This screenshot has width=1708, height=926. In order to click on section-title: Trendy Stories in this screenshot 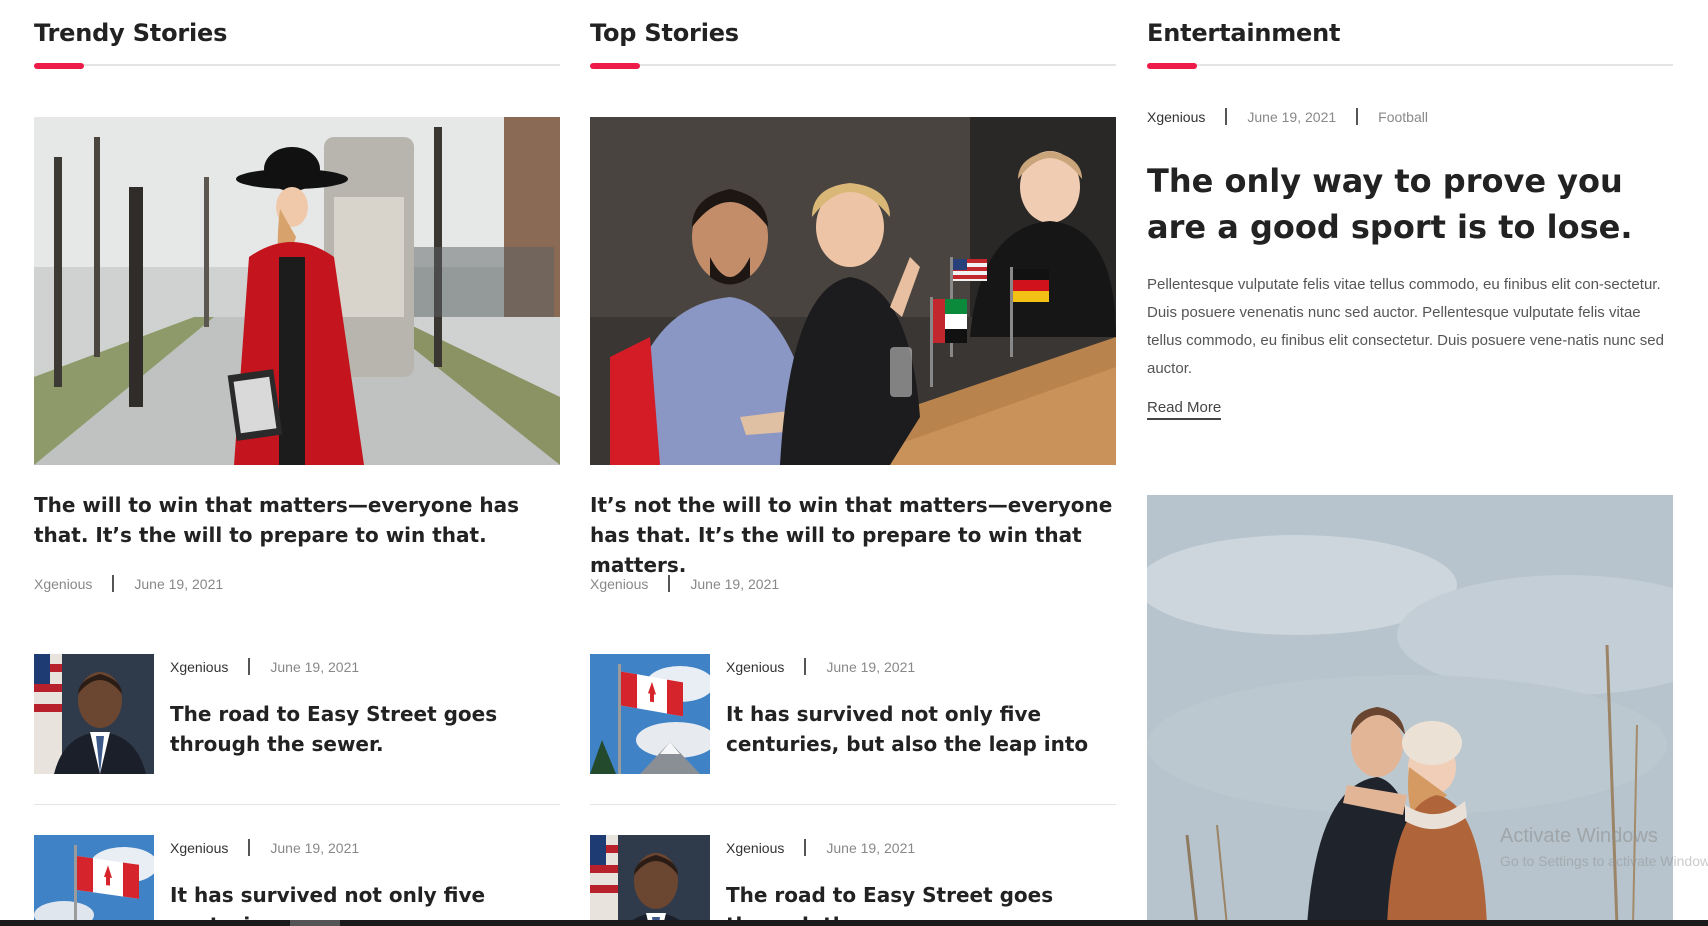, I will do `click(131, 33)`.